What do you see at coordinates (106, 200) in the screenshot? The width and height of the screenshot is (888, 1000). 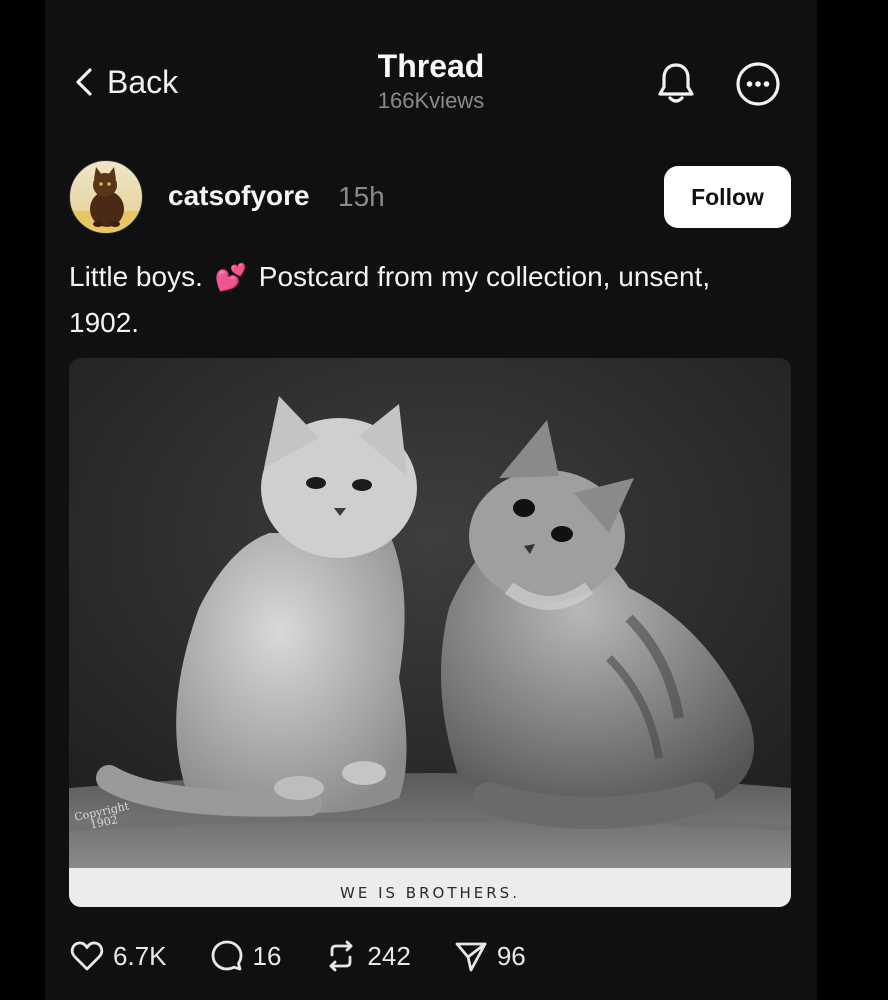 I see `avatar-cat-illustration` at bounding box center [106, 200].